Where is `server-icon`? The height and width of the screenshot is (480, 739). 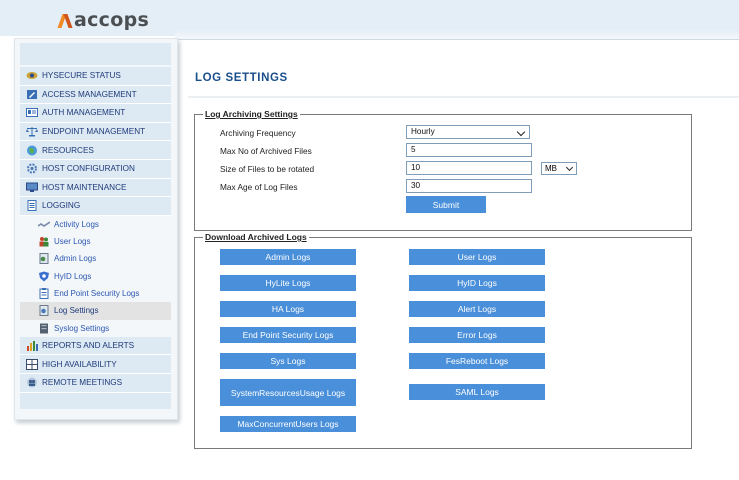 server-icon is located at coordinates (44, 328).